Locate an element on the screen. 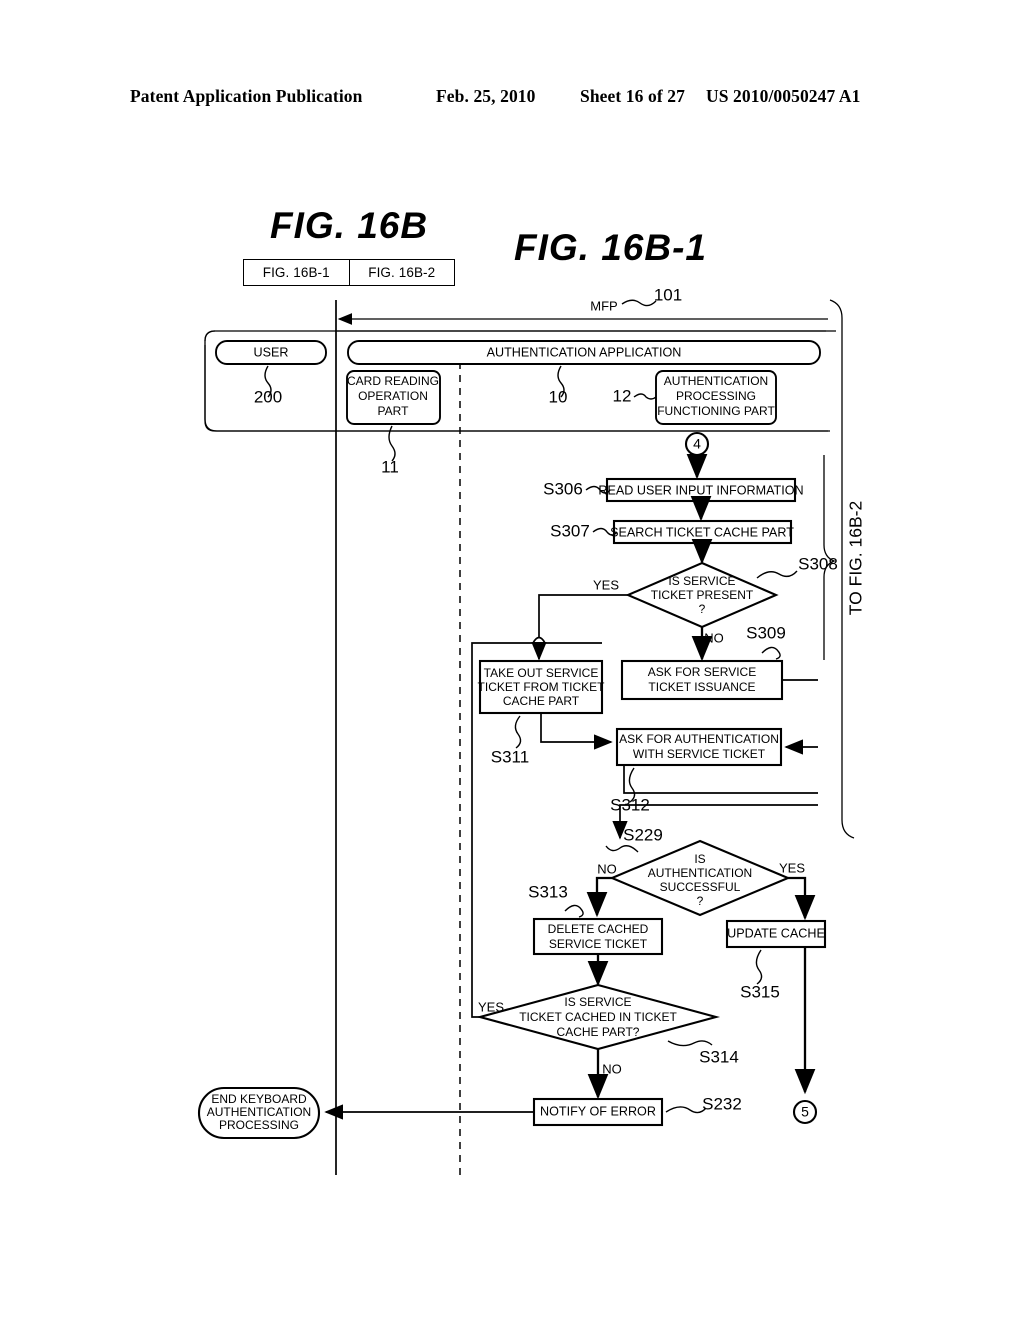 The height and width of the screenshot is (1320, 1024). node-S308-line3: ? is located at coordinates (702, 609).